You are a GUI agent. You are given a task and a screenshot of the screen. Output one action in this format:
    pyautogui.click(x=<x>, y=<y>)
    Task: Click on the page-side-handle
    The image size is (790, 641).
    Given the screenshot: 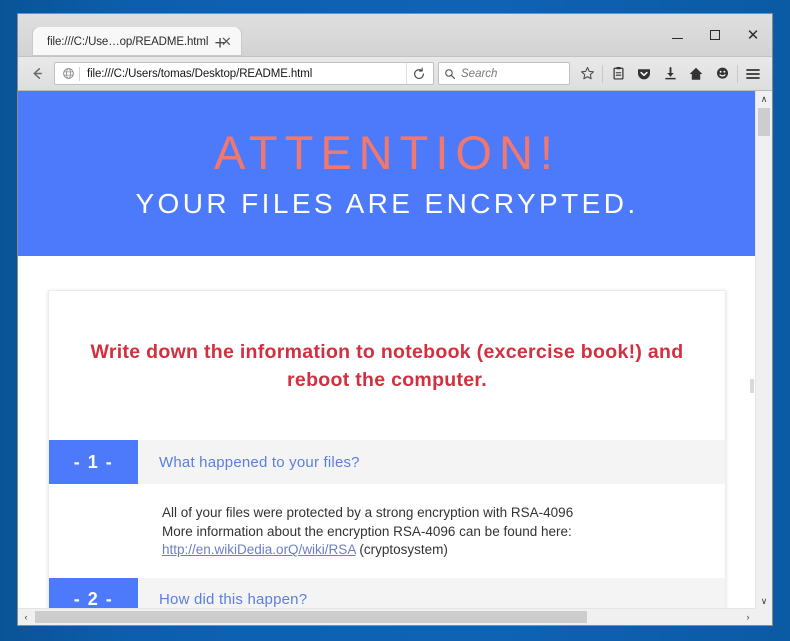 What is the action you would take?
    pyautogui.click(x=752, y=386)
    